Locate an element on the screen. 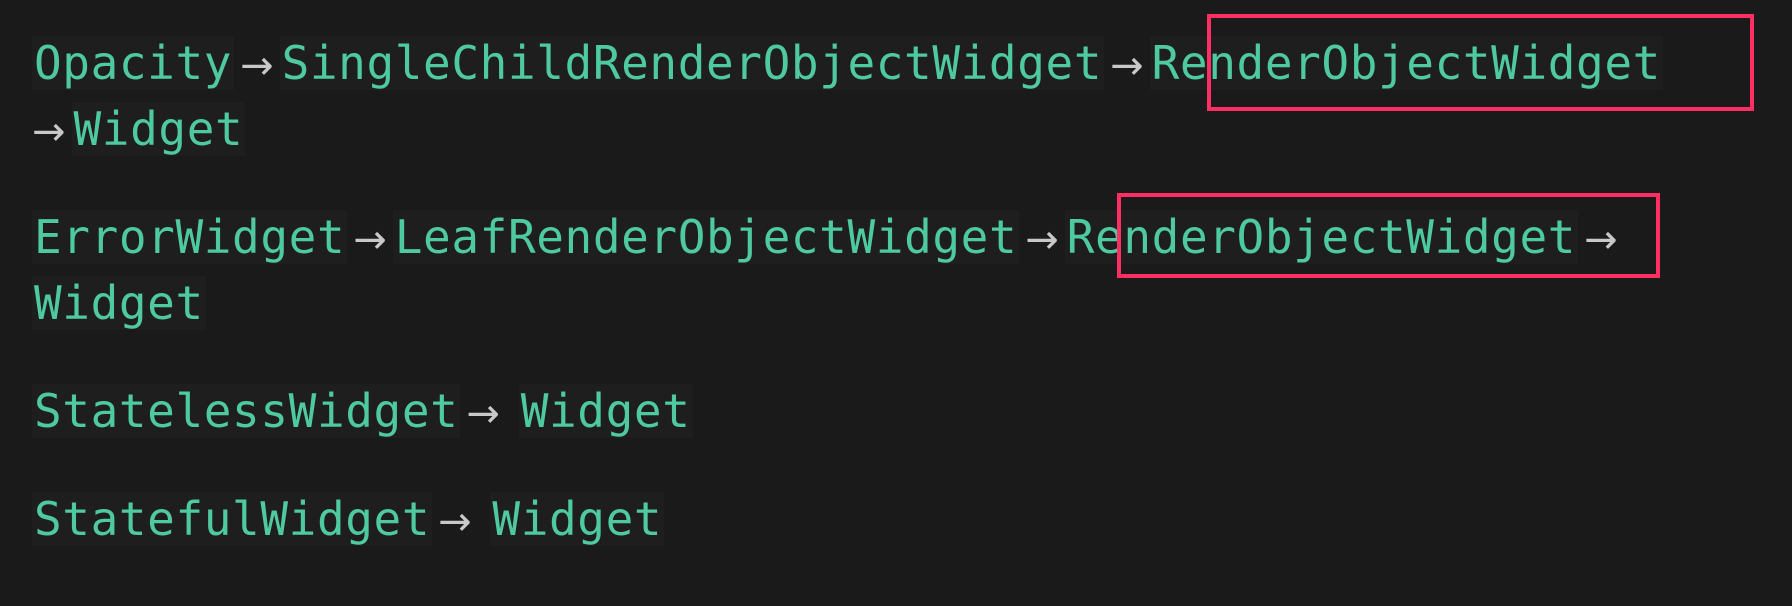  class-name: ErrorWidget is located at coordinates (190, 237).